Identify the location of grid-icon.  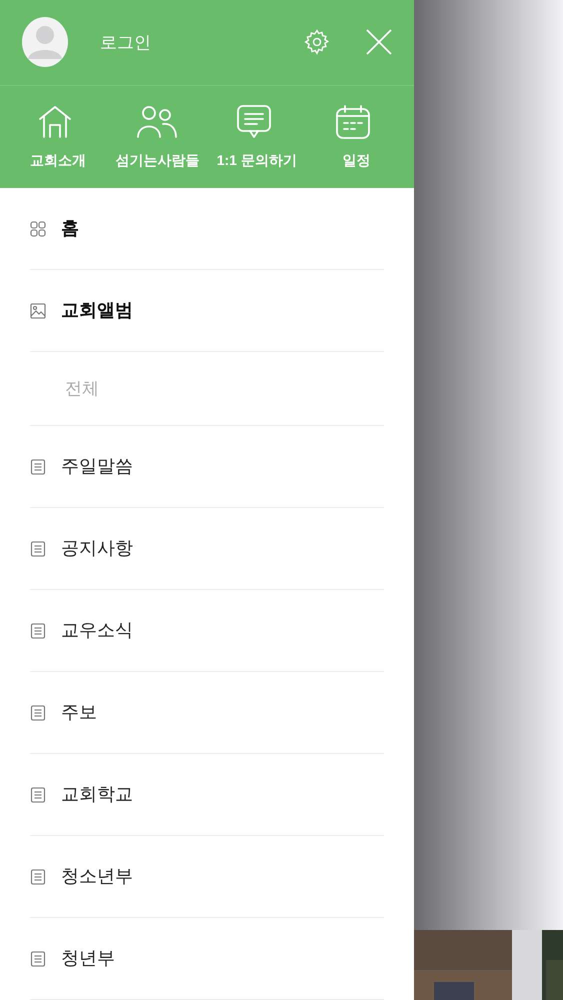
(38, 228).